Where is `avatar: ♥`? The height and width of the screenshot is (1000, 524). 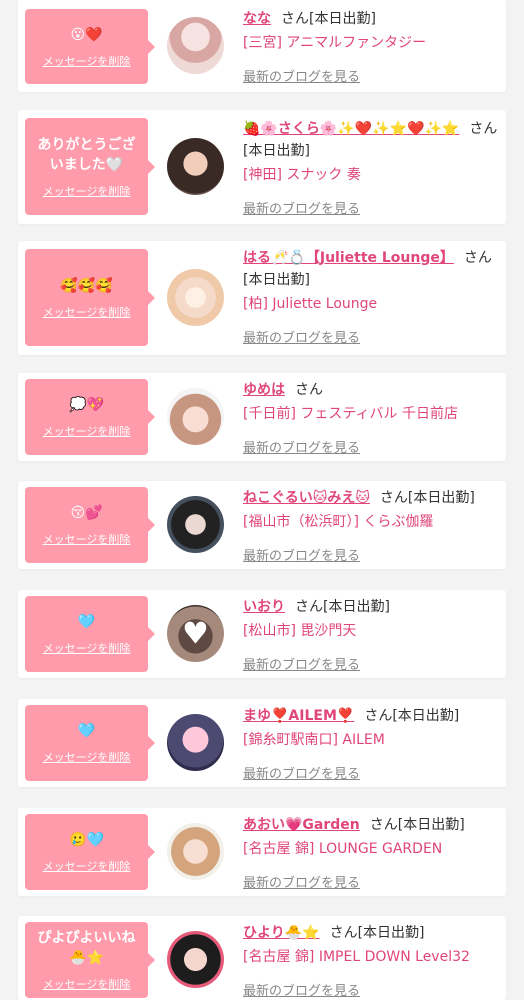
avatar: ♥ is located at coordinates (195, 633).